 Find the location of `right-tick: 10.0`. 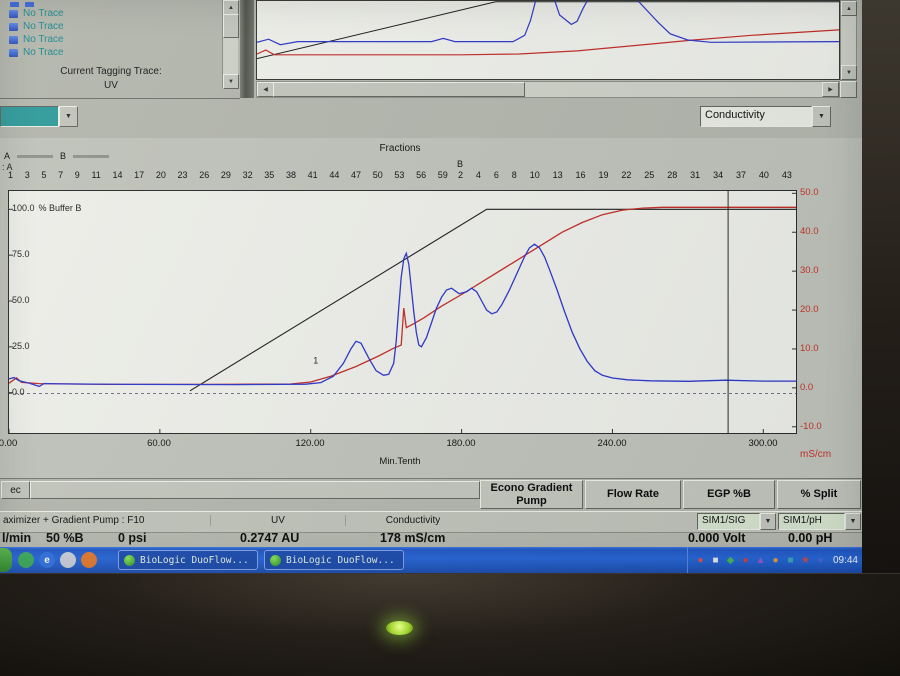

right-tick: 10.0 is located at coordinates (809, 348).